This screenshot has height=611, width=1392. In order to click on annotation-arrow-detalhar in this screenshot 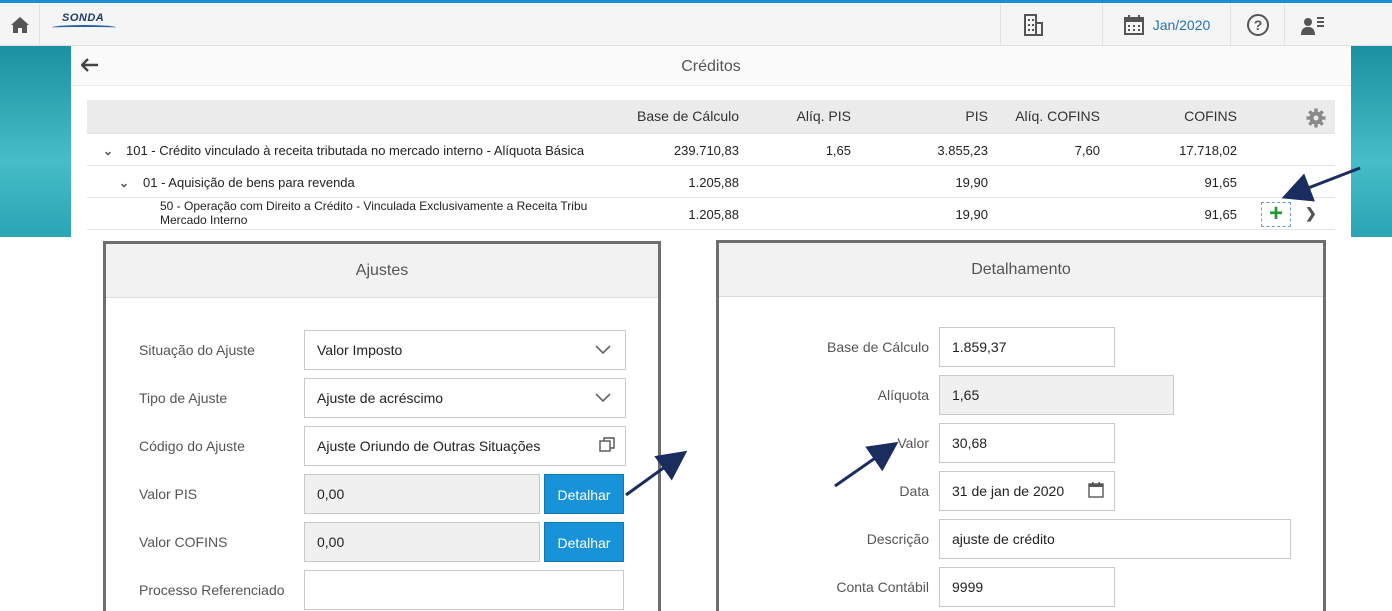, I will do `click(656, 473)`.